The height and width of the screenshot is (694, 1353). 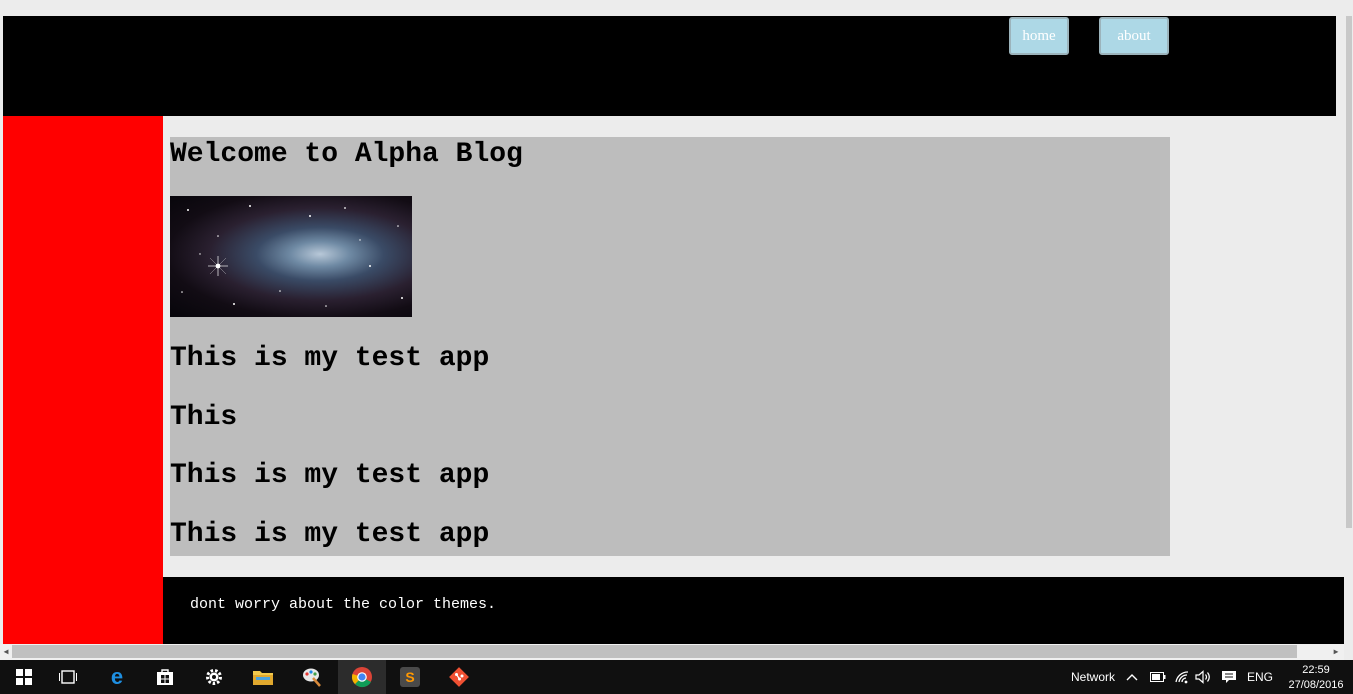 I want to click on settings-icon, so click(x=214, y=677).